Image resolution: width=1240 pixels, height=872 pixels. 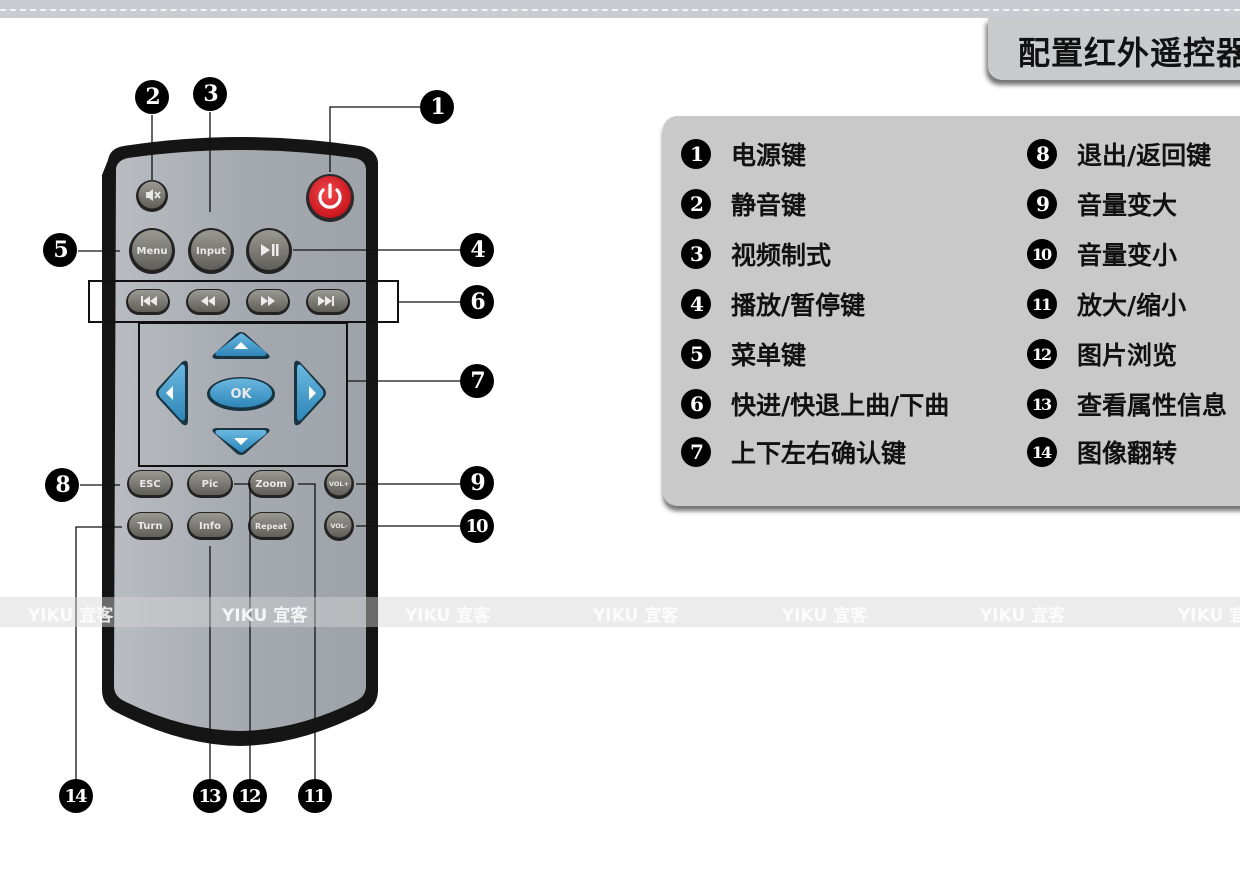 I want to click on esc-button: ESC, so click(x=150, y=484).